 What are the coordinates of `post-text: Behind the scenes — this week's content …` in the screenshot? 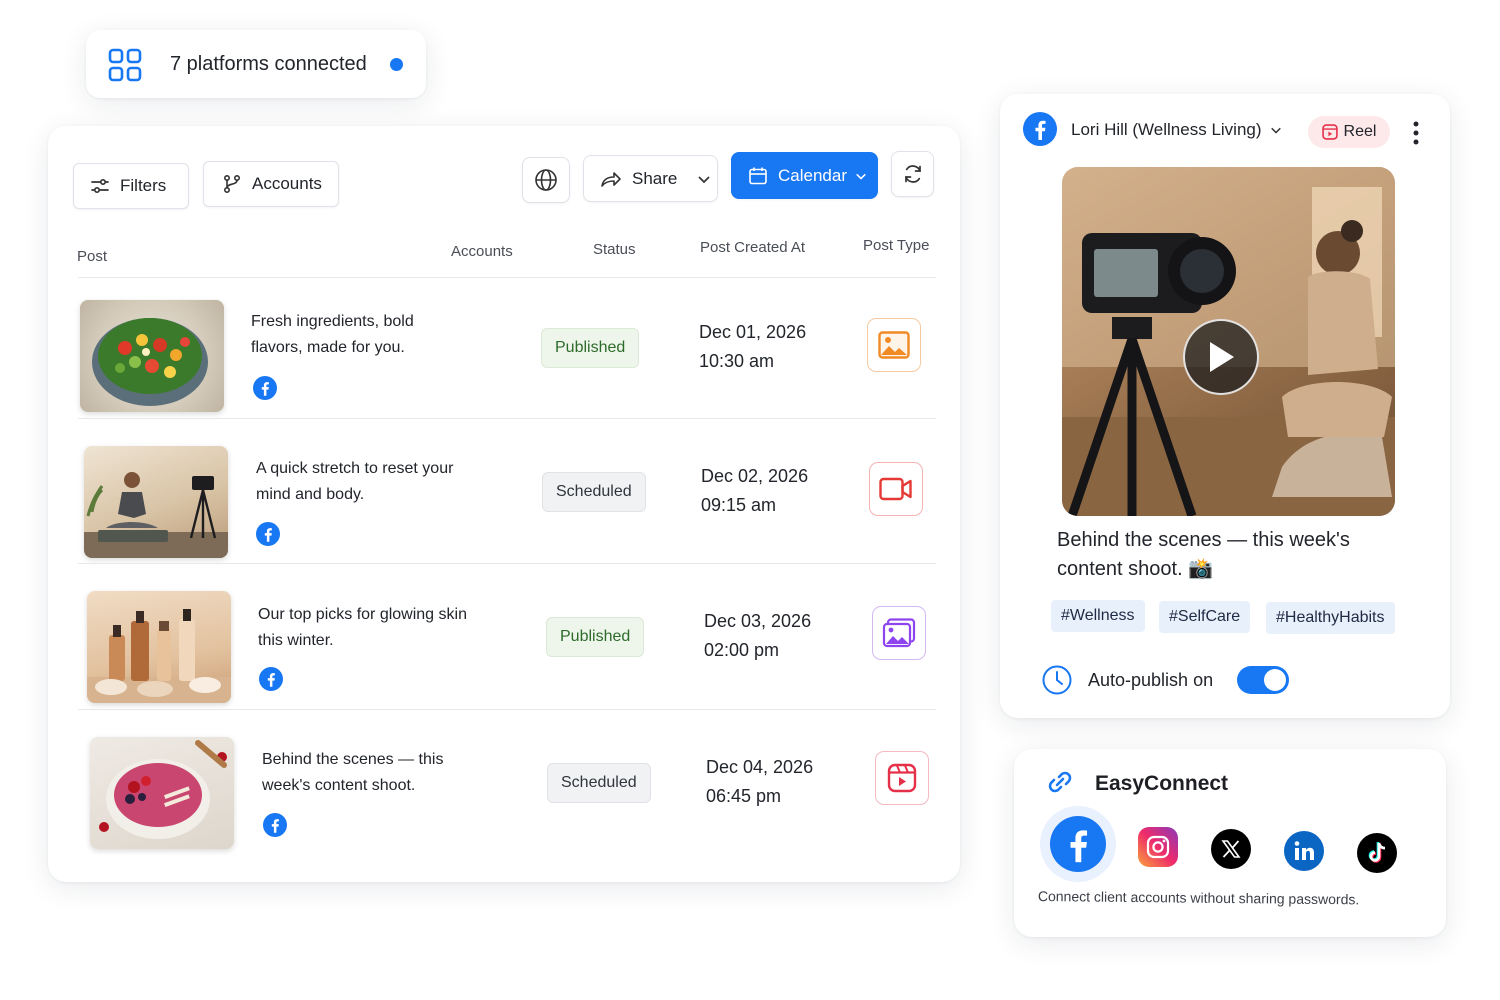 It's located at (353, 772).